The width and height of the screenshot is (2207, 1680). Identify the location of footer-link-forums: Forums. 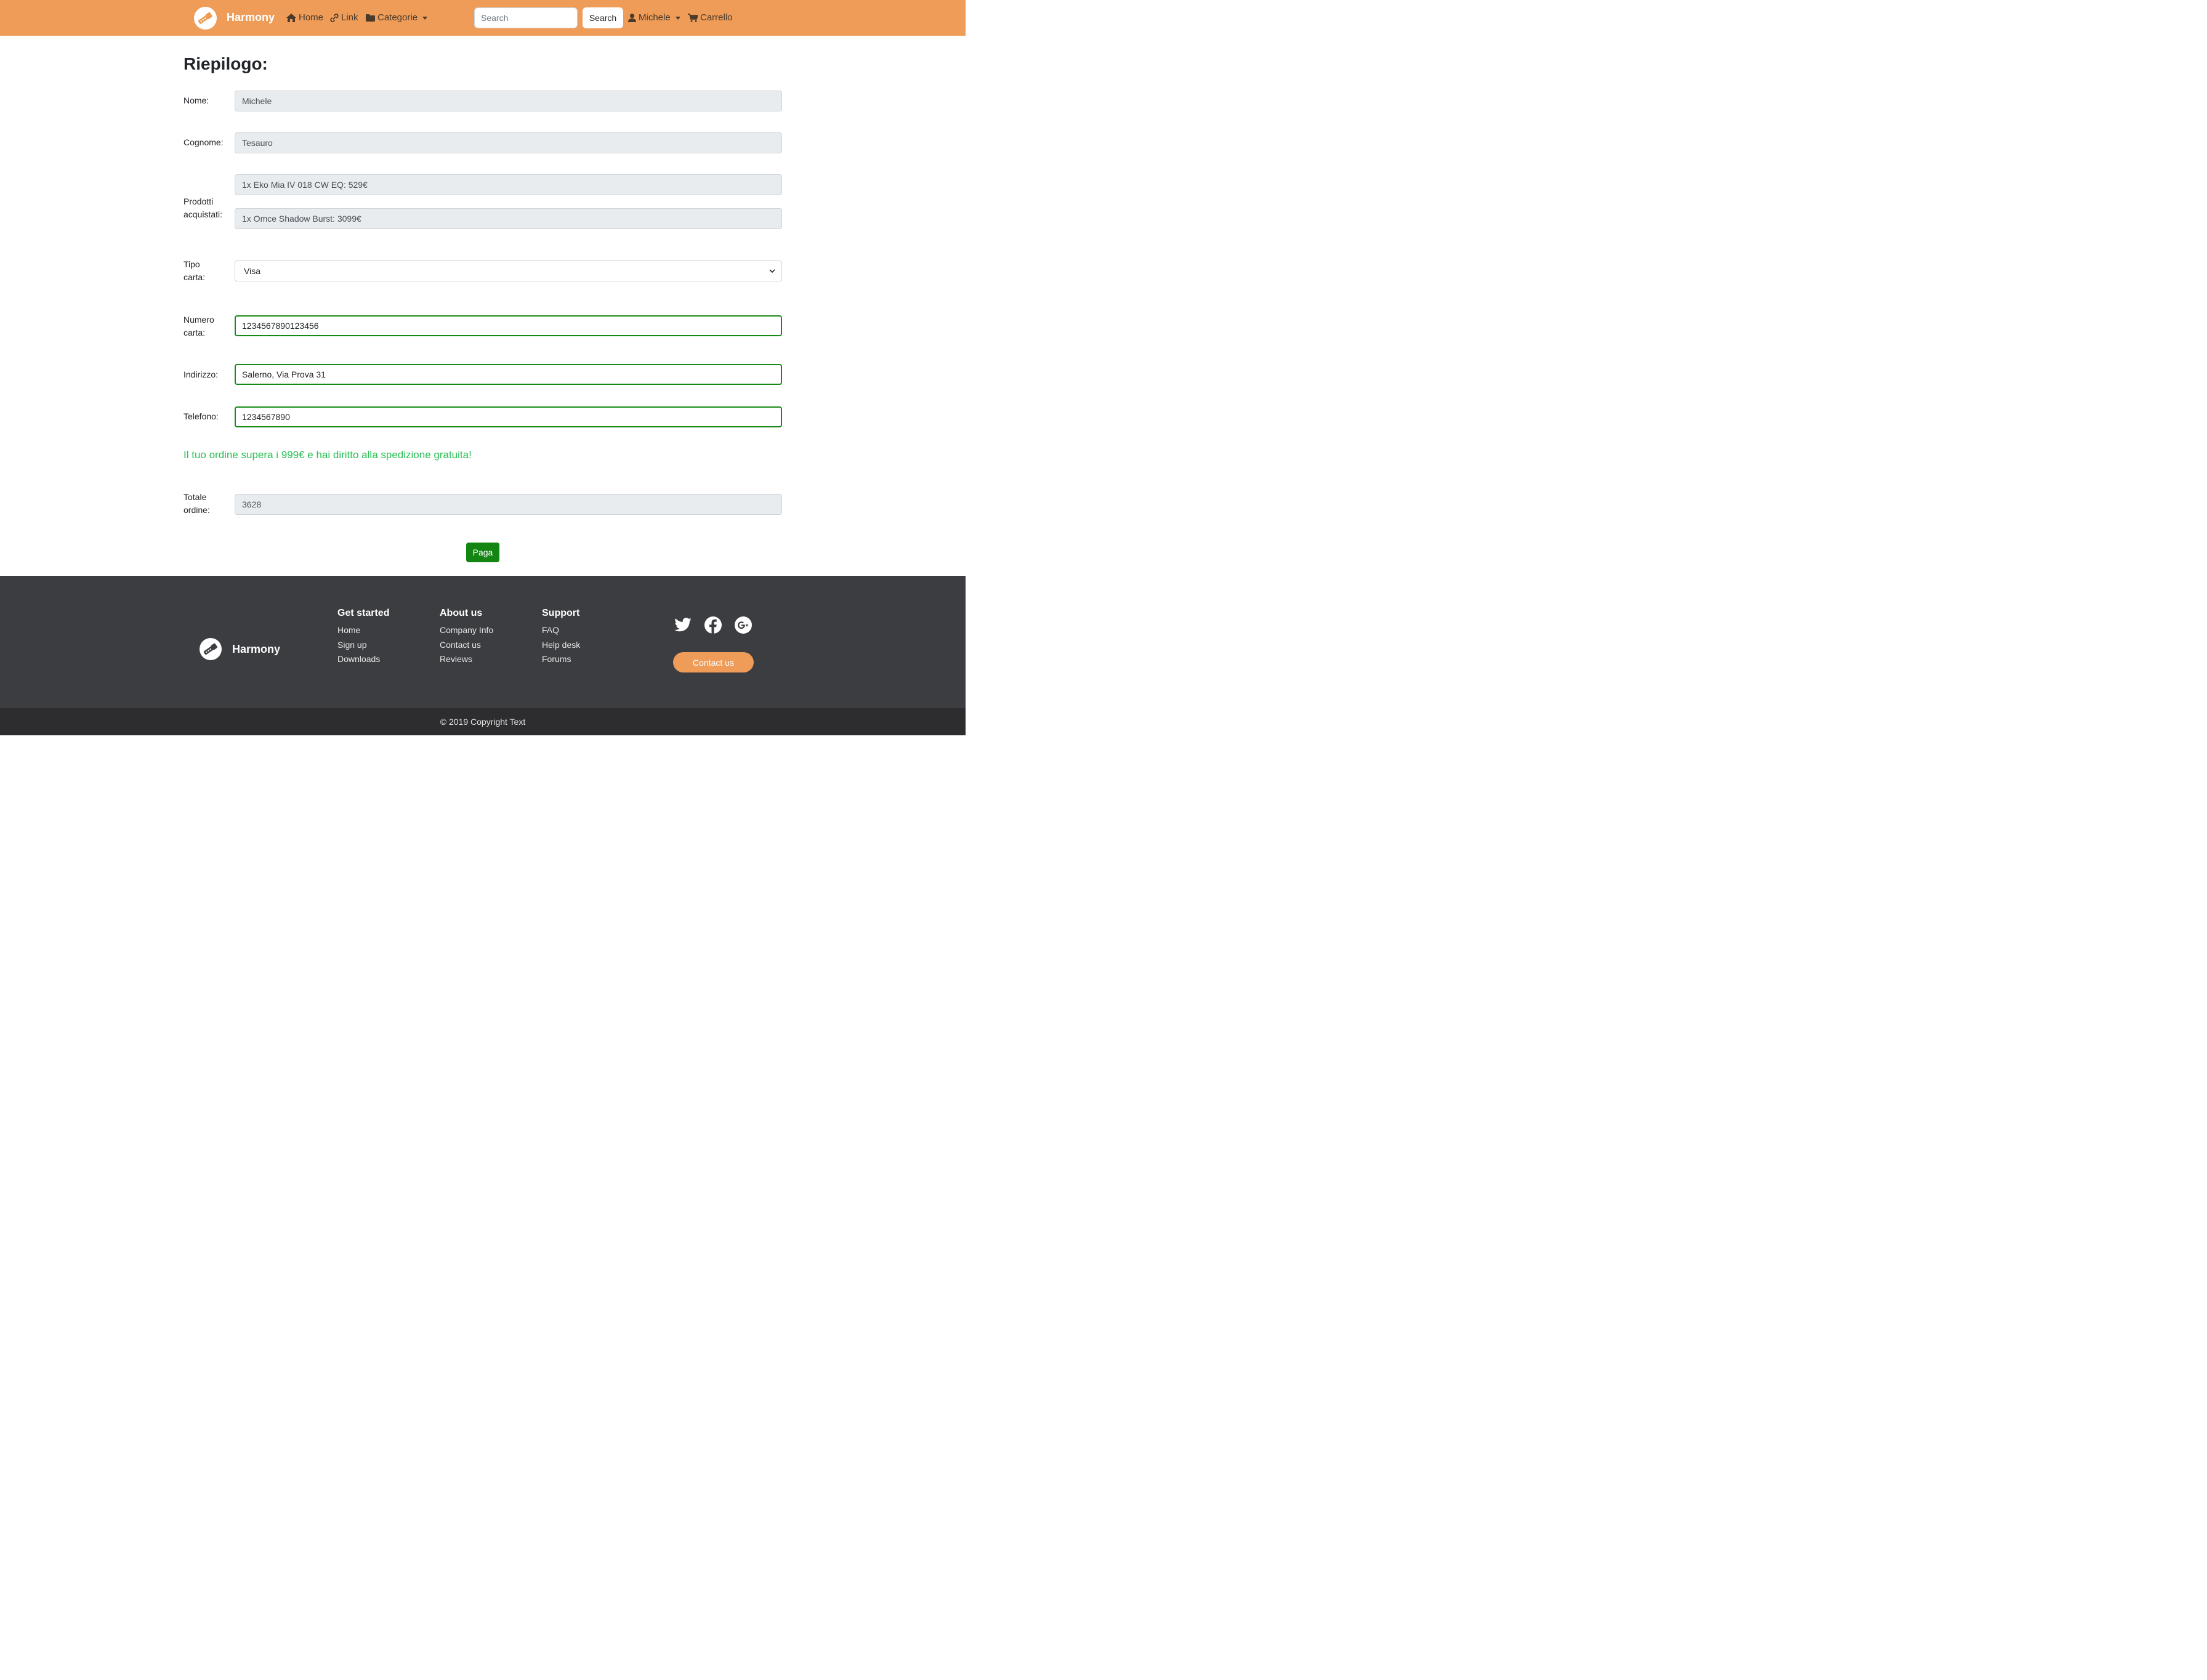
(561, 659).